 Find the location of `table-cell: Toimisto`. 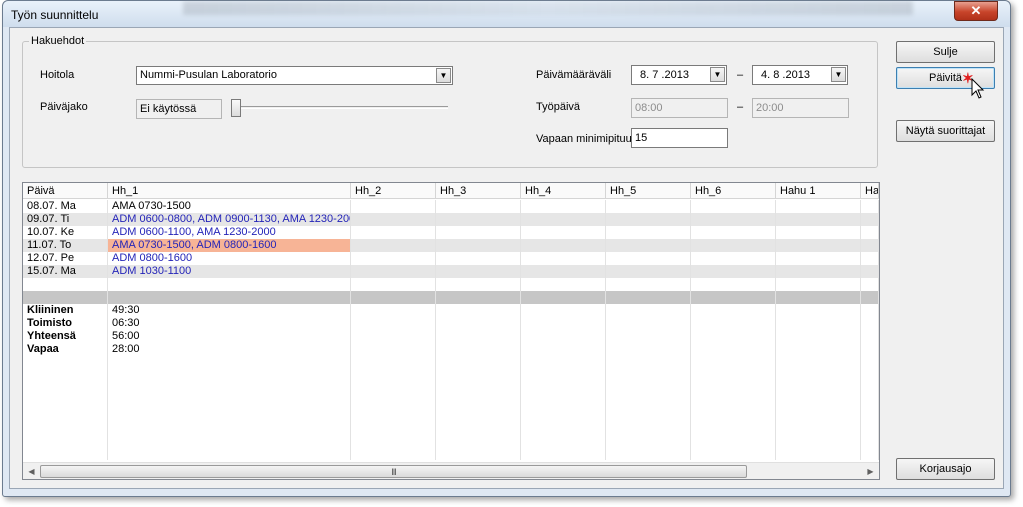

table-cell: Toimisto is located at coordinates (65, 323).